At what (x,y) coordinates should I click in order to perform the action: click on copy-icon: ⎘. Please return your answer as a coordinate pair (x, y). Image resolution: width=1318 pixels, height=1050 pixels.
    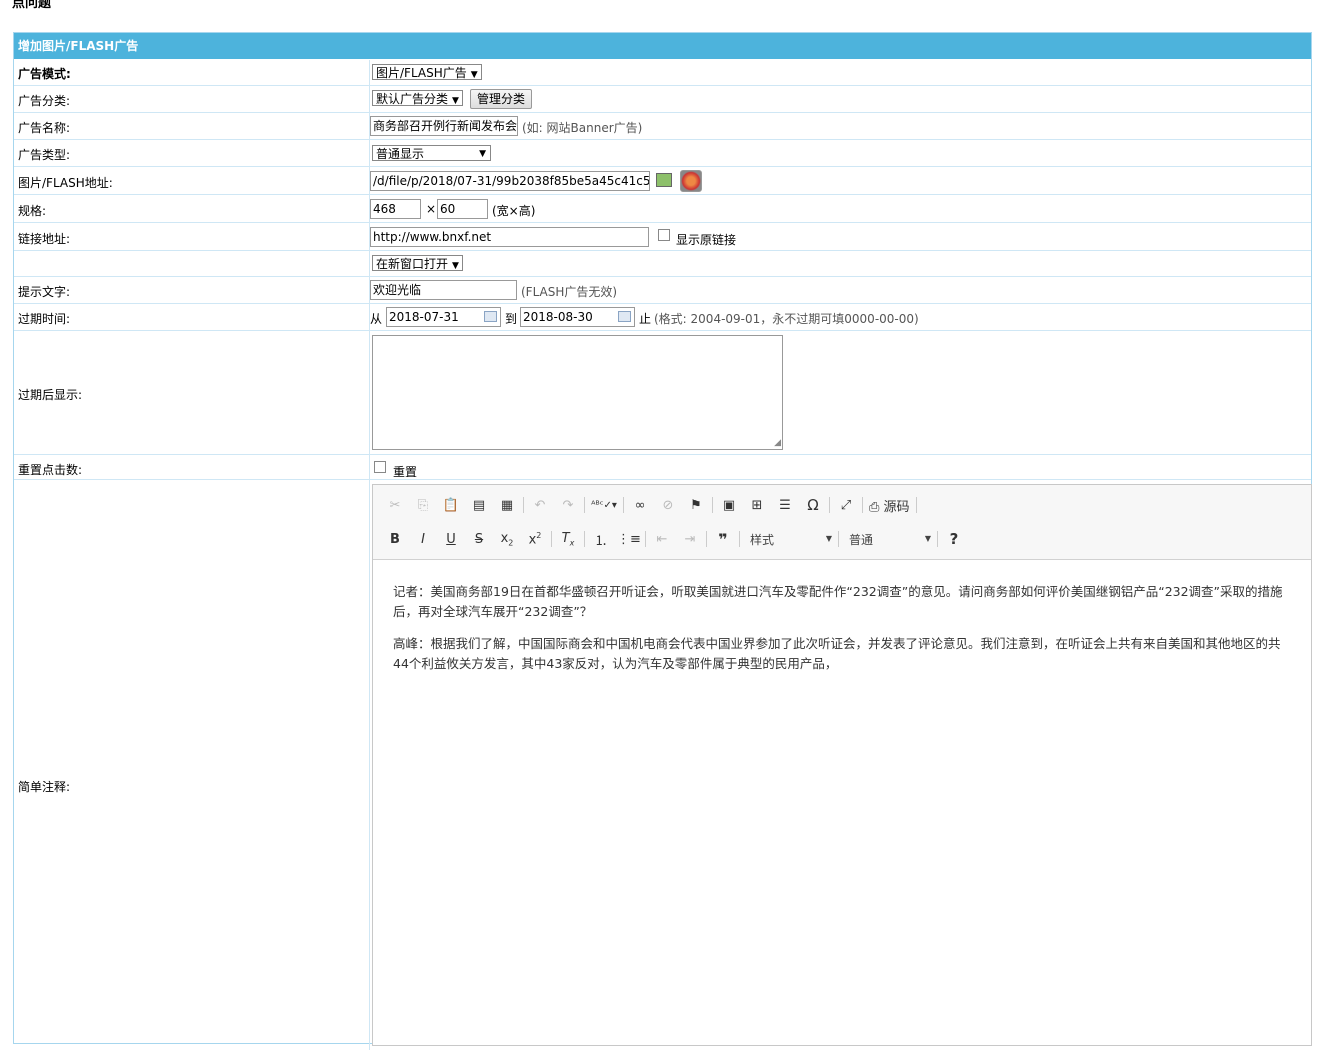
    Looking at the image, I should click on (423, 505).